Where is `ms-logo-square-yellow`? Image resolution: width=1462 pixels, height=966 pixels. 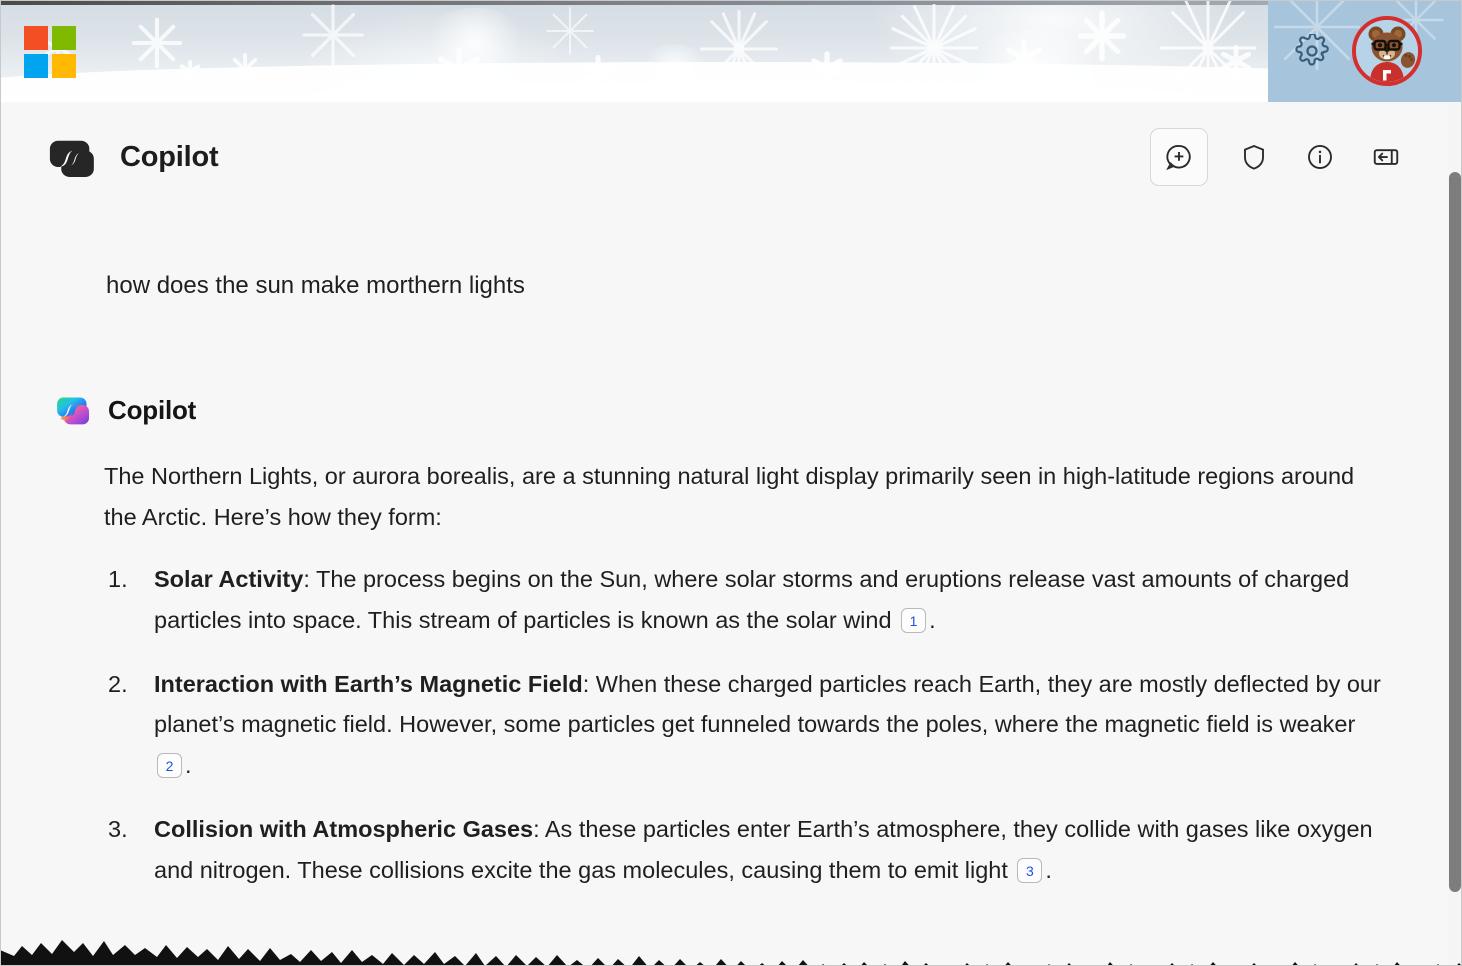
ms-logo-square-yellow is located at coordinates (64, 66).